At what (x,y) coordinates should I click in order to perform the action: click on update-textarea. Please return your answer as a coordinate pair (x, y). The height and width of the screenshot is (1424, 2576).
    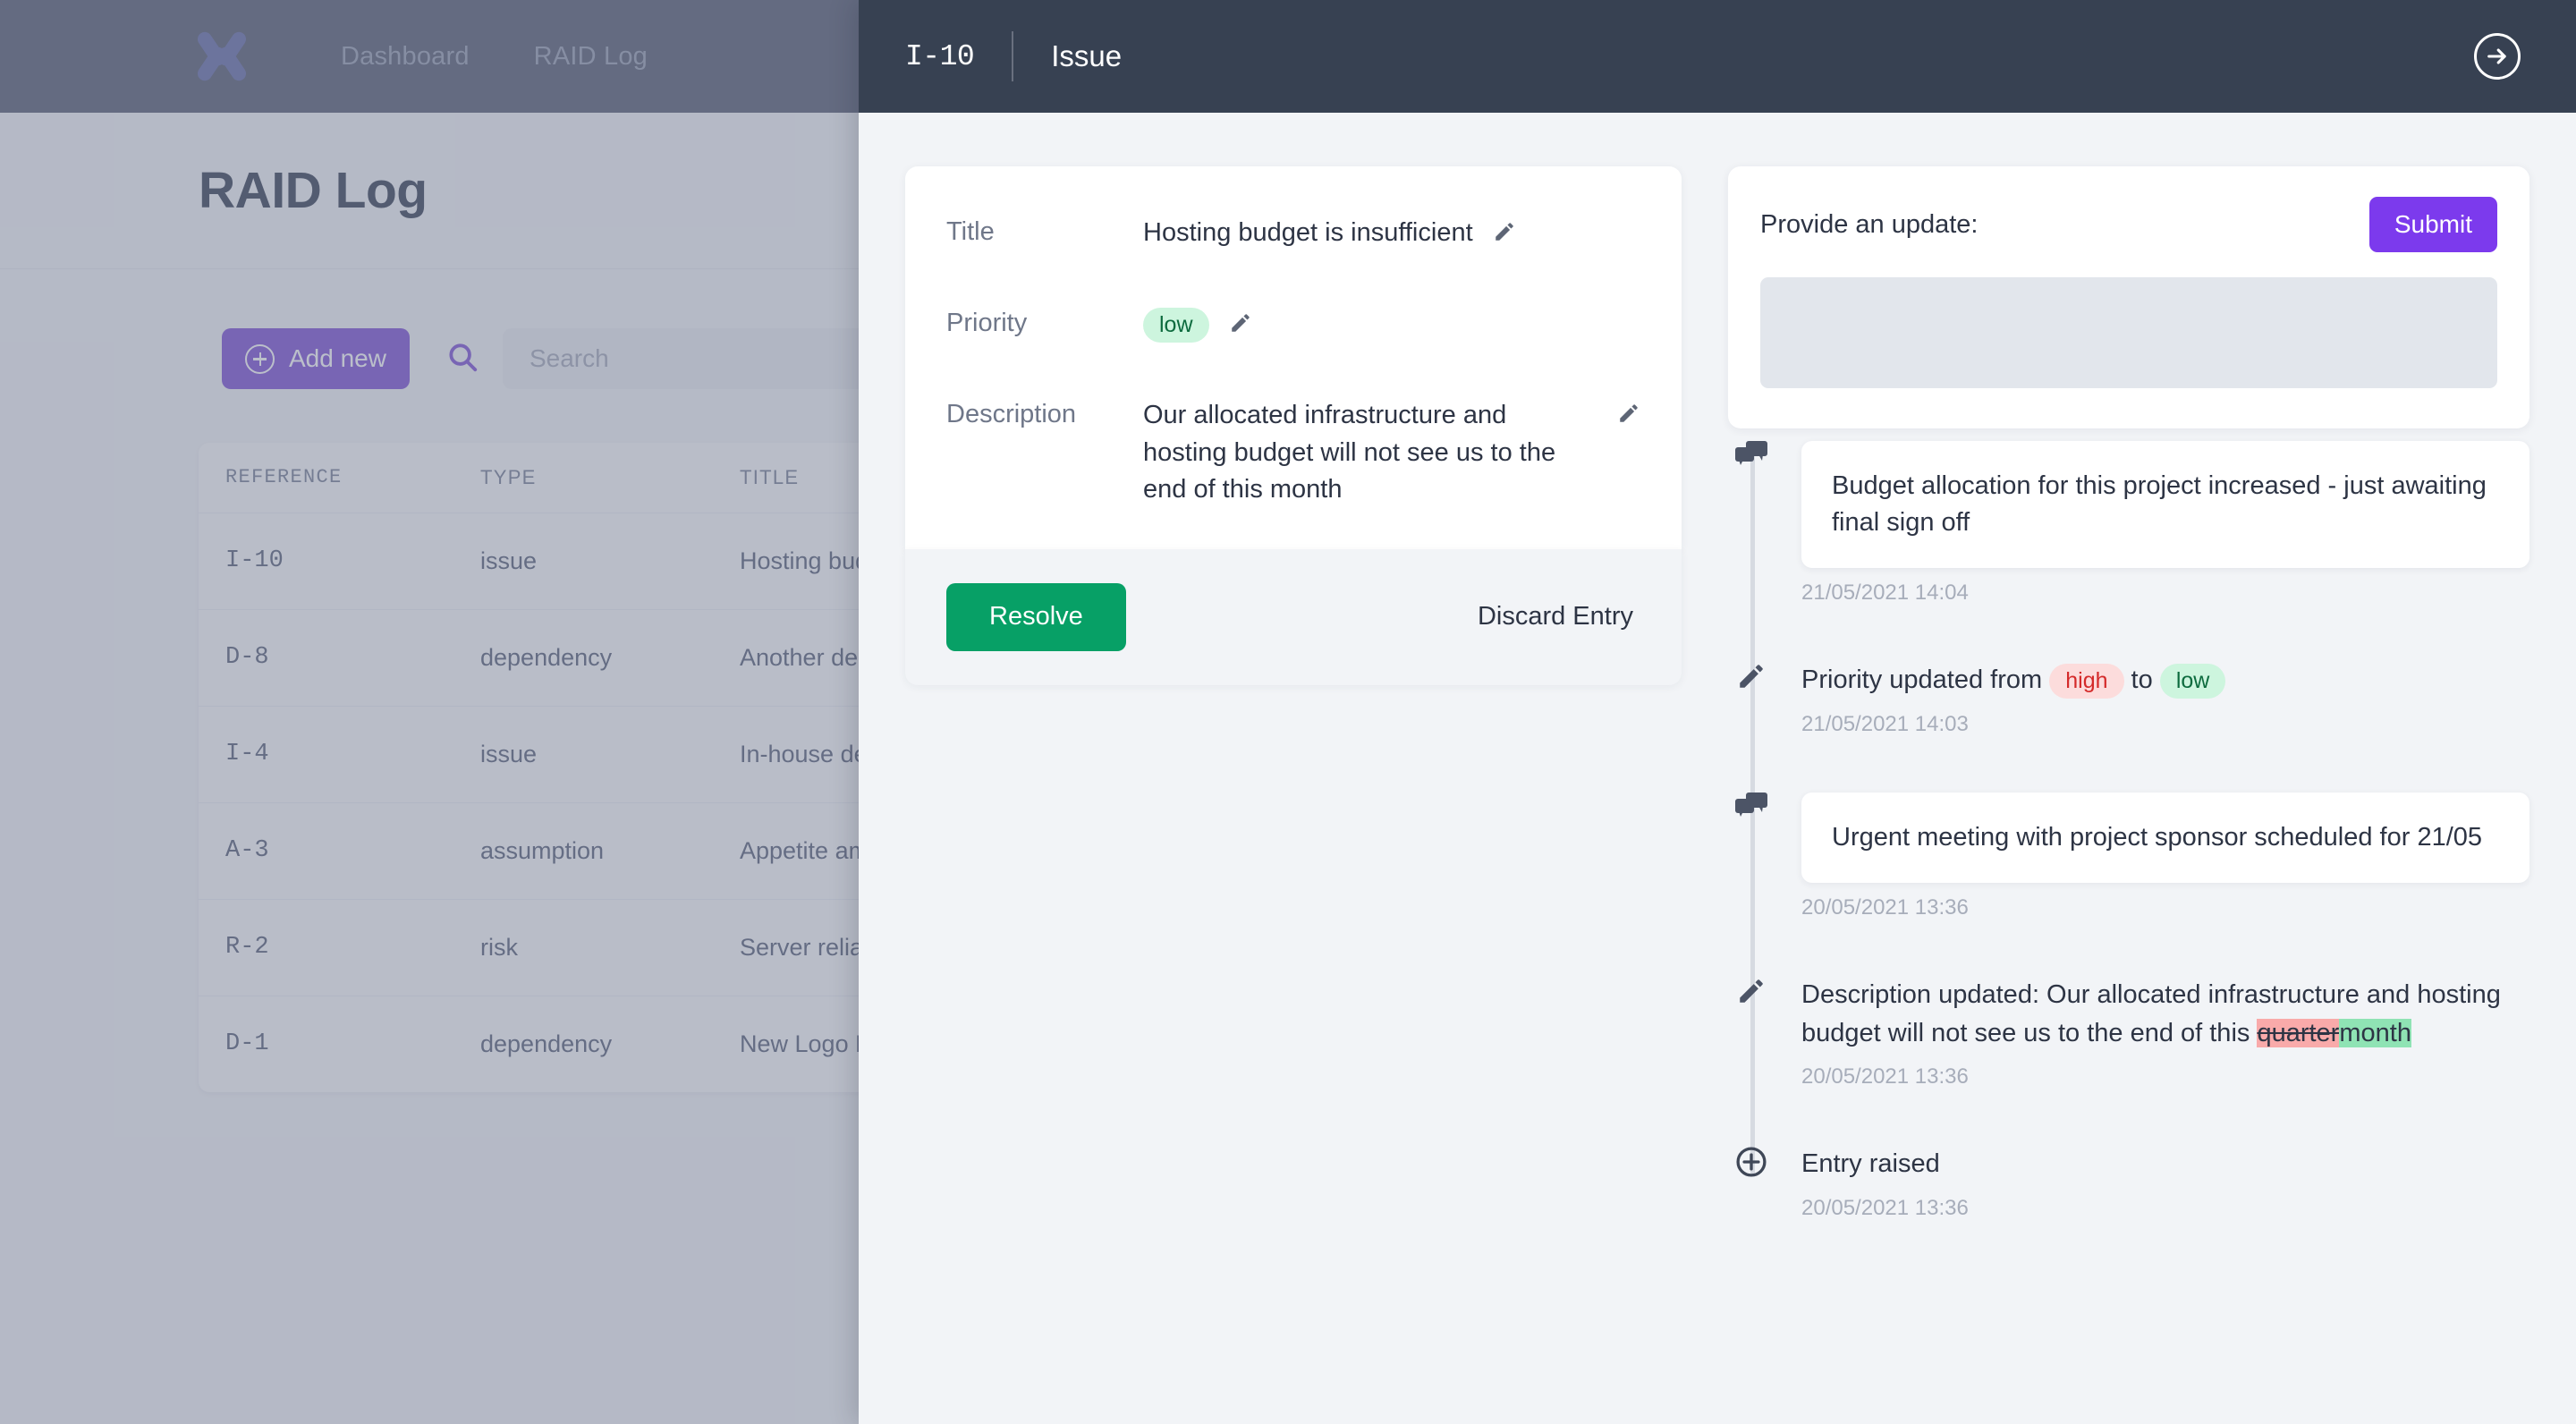
    Looking at the image, I should click on (2128, 332).